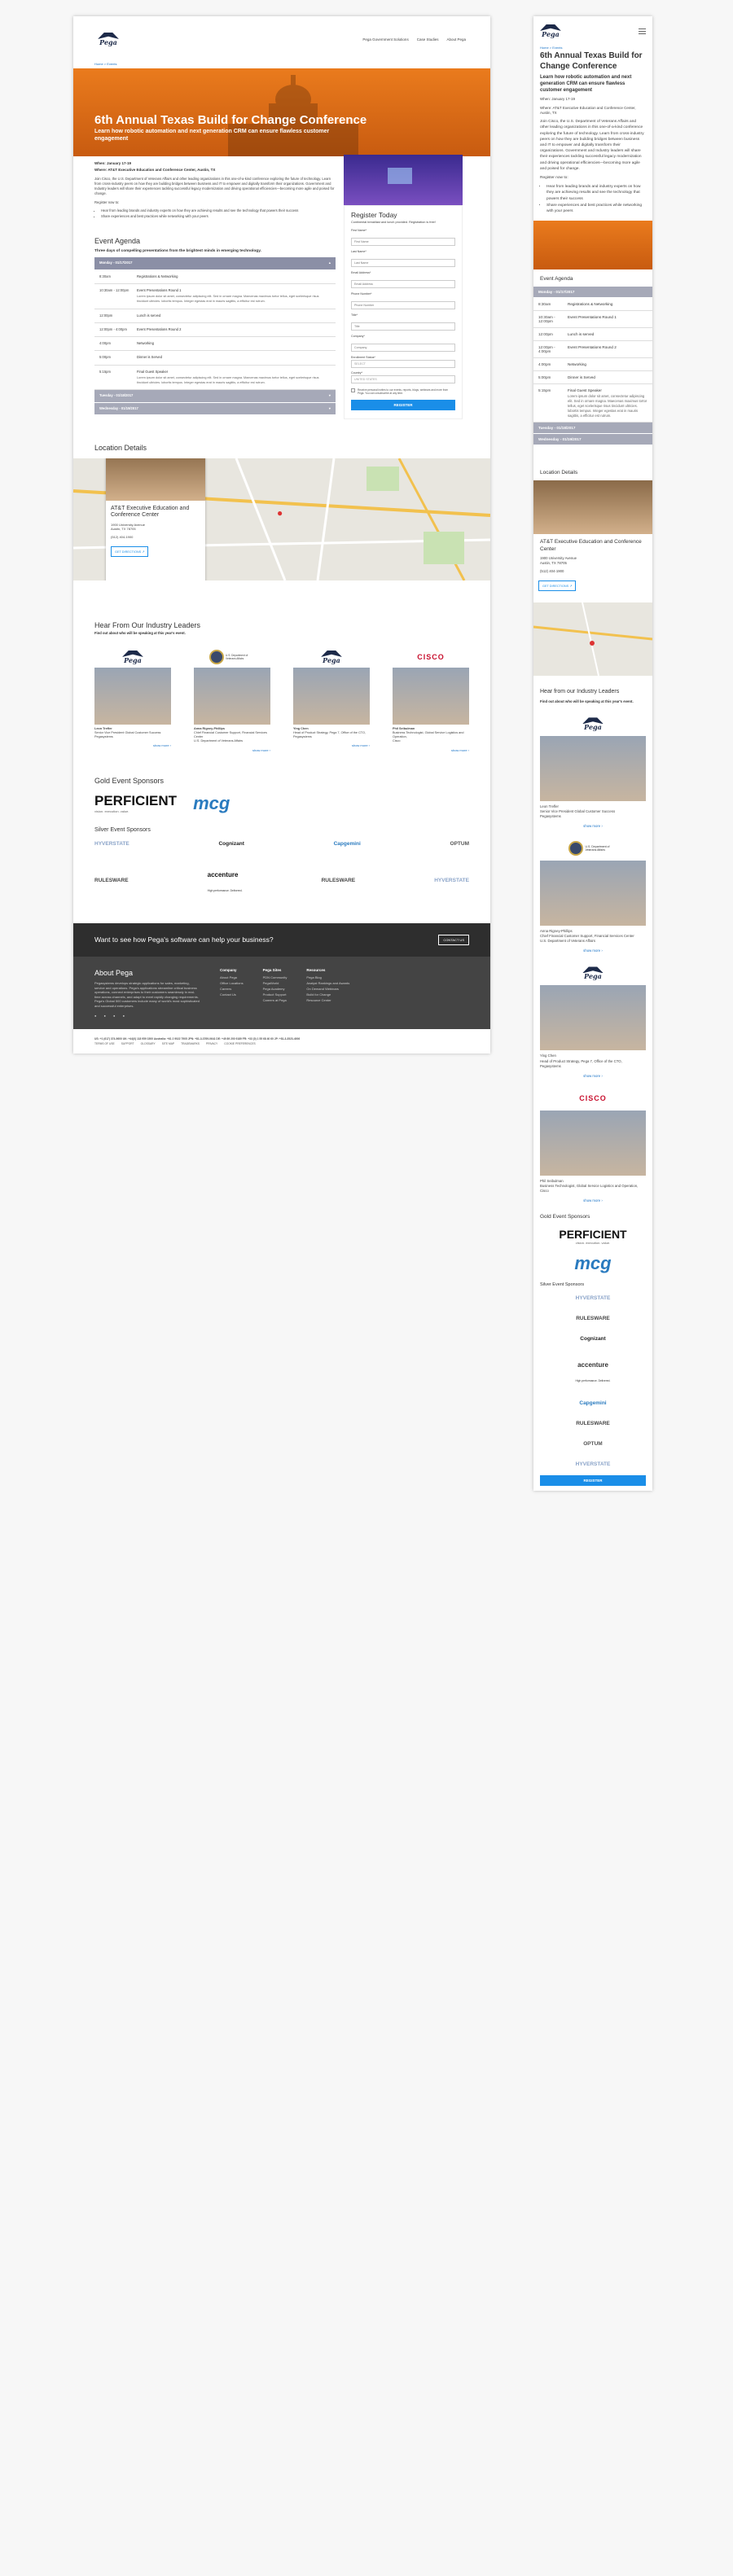 Image resolution: width=733 pixels, height=2576 pixels. I want to click on contact-us-button: CONTACT US, so click(453, 940).